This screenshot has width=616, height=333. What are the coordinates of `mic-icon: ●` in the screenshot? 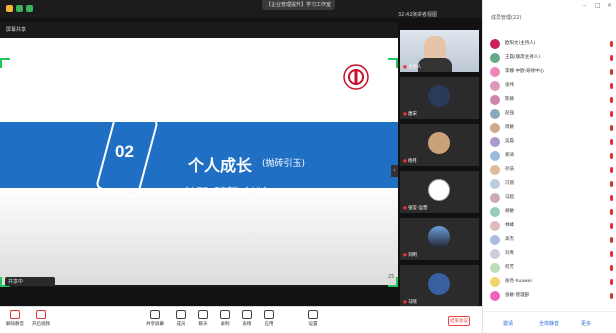 It's located at (405, 67).